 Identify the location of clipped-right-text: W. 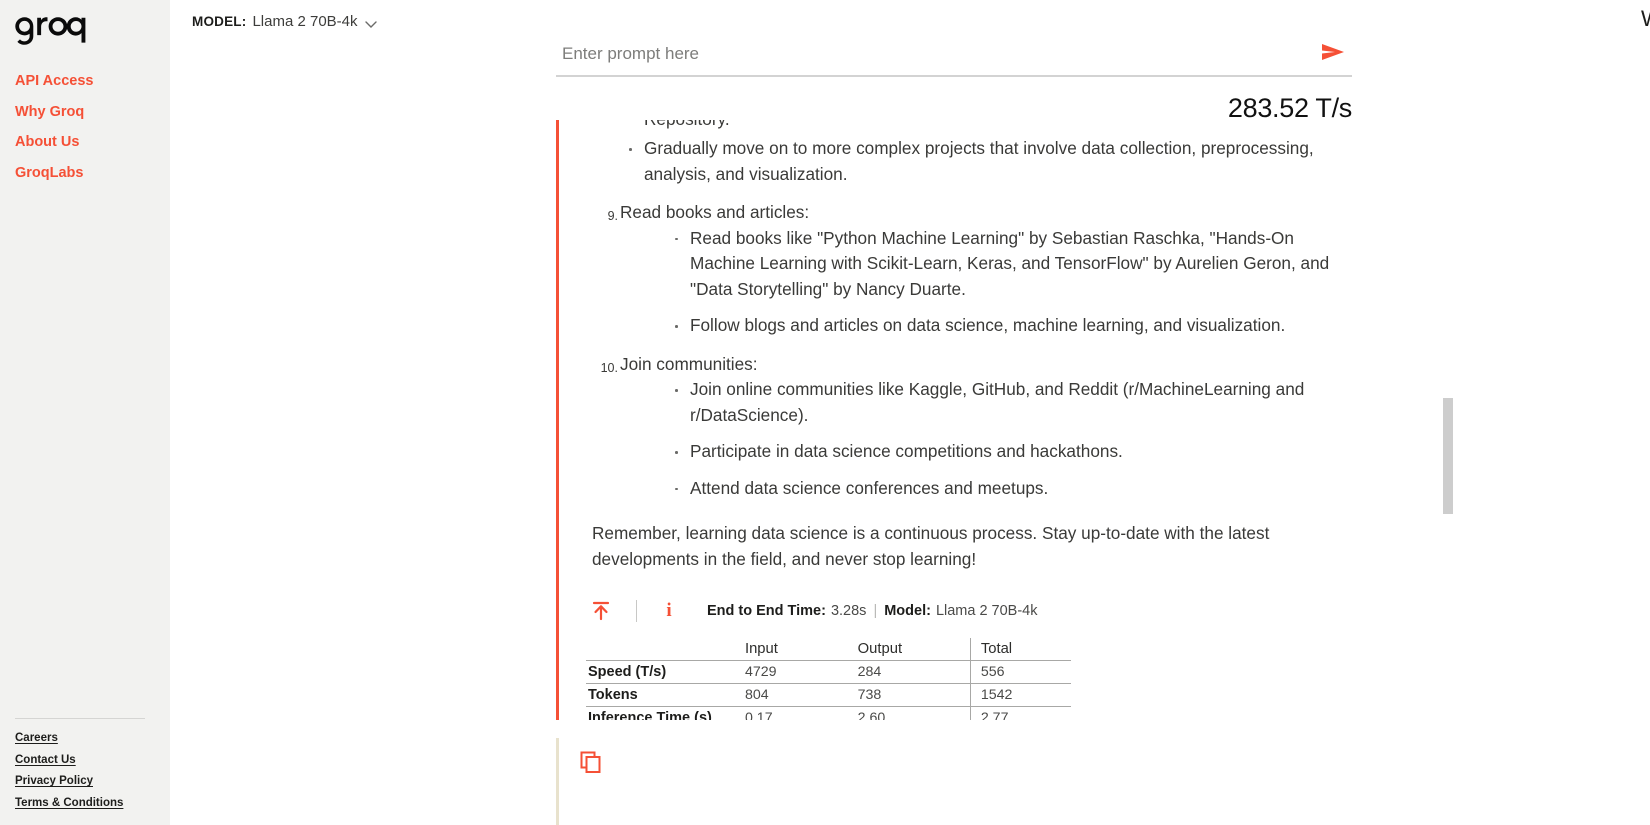
(1645, 19).